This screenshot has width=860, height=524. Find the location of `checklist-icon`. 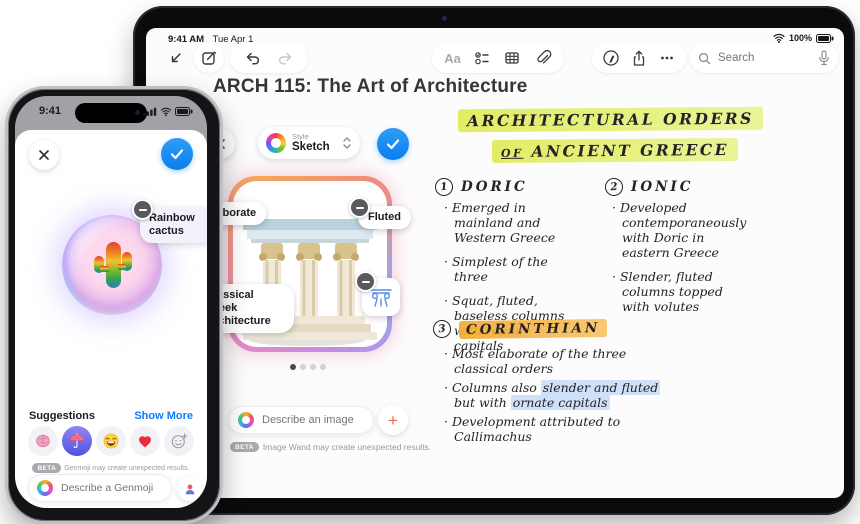

checklist-icon is located at coordinates (482, 58).